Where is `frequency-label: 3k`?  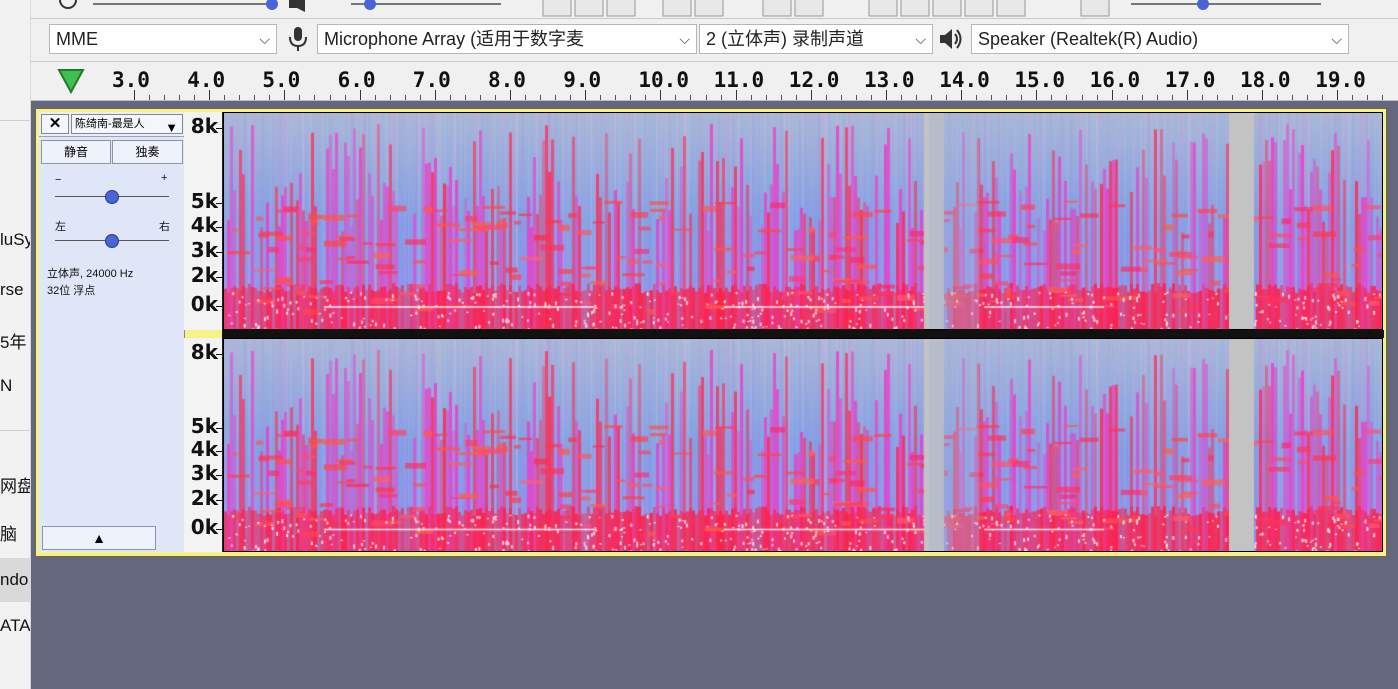 frequency-label: 3k is located at coordinates (204, 249).